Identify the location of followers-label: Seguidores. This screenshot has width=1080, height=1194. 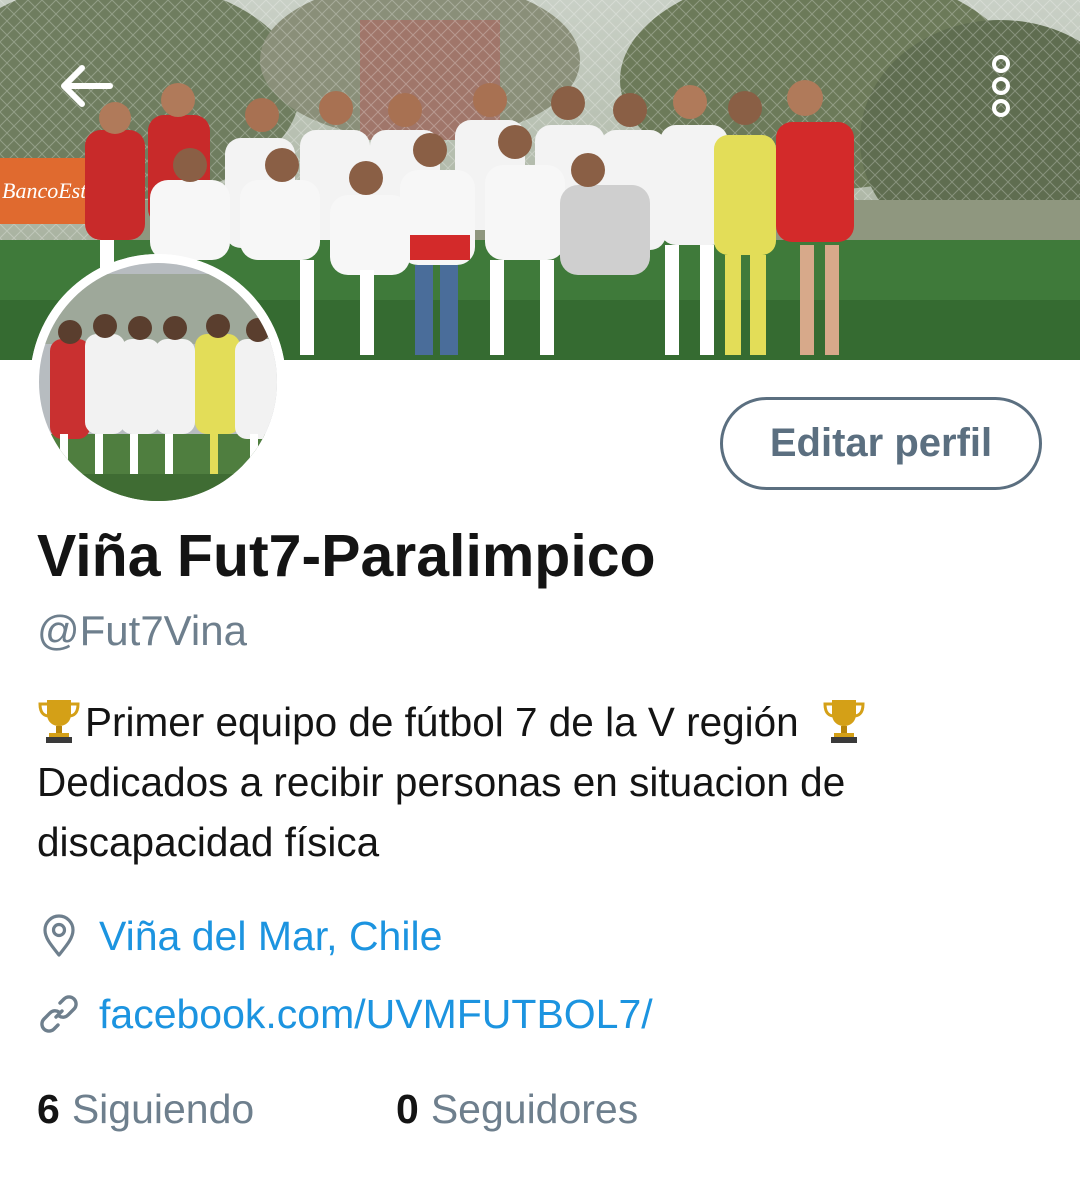
(534, 1109).